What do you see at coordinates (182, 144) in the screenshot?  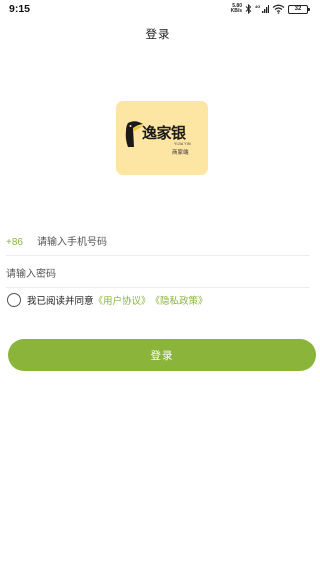 I see `logo-pinyin: YIJIA YIN` at bounding box center [182, 144].